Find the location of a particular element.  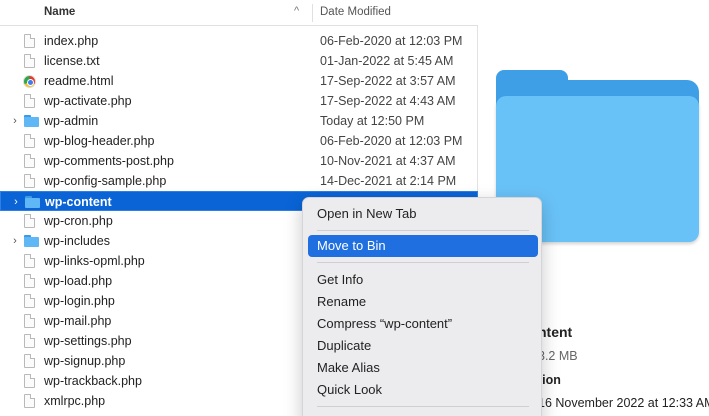

file-name: wp-content is located at coordinates (78, 202).